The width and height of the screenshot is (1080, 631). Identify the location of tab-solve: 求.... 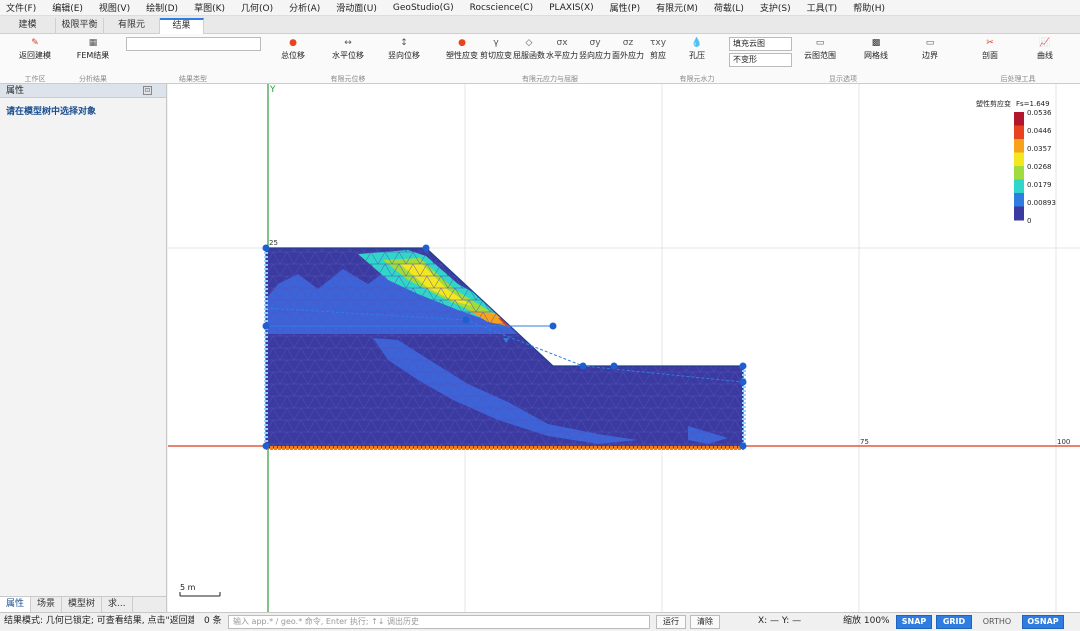
(117, 604).